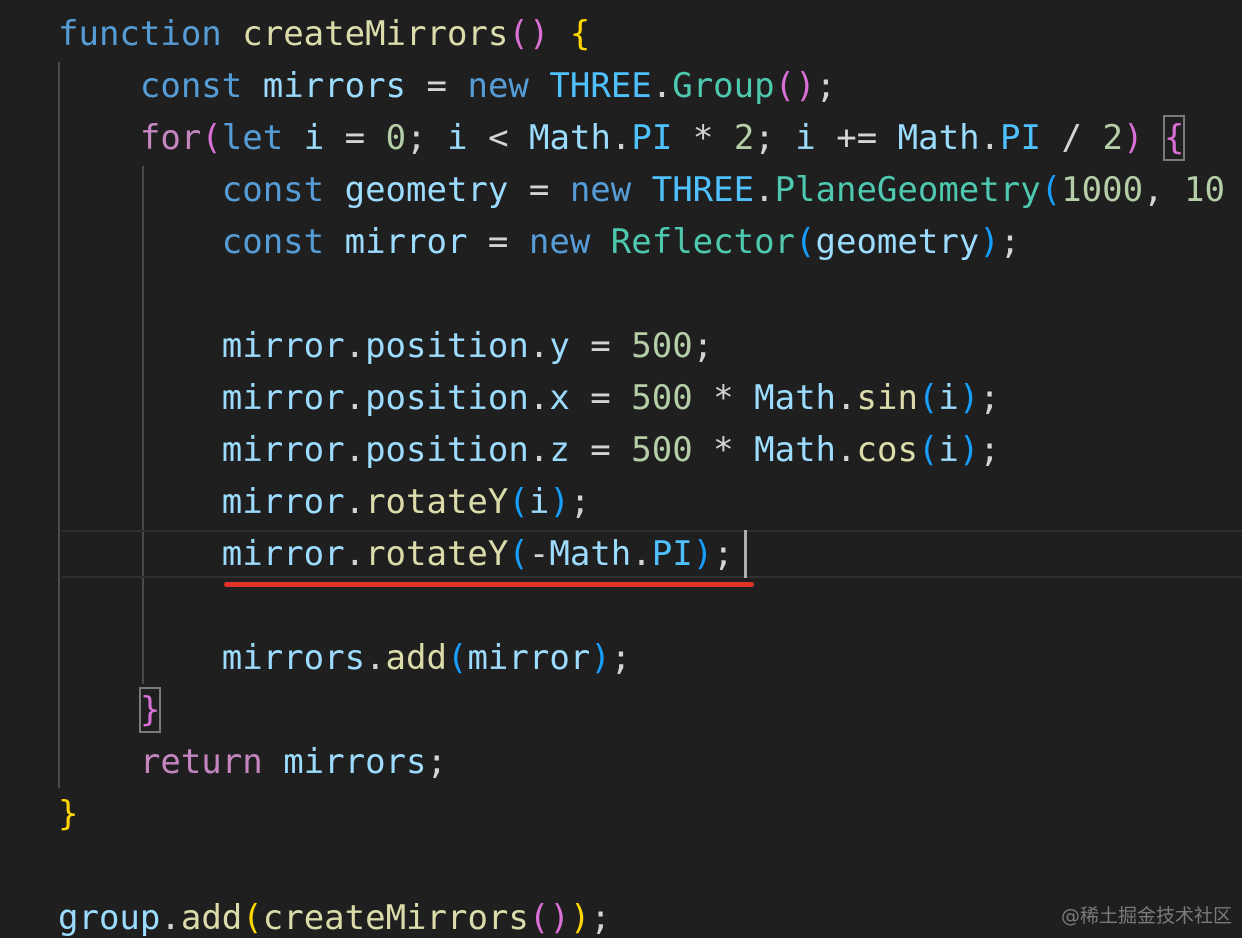 The image size is (1242, 938). Describe the element at coordinates (539, 554) in the screenshot. I see `code-token: -` at that location.